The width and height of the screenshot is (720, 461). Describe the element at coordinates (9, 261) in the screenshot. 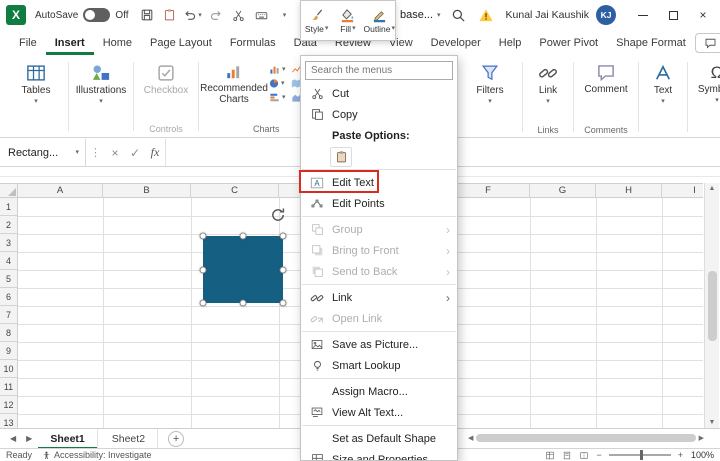

I see `row-header-4: 4` at that location.